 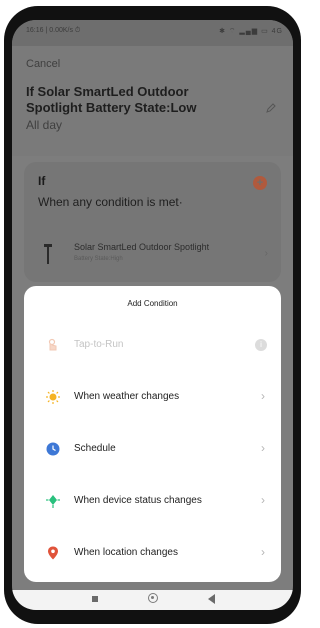 I want to click on option-location: When location changes ›, so click(x=152, y=554).